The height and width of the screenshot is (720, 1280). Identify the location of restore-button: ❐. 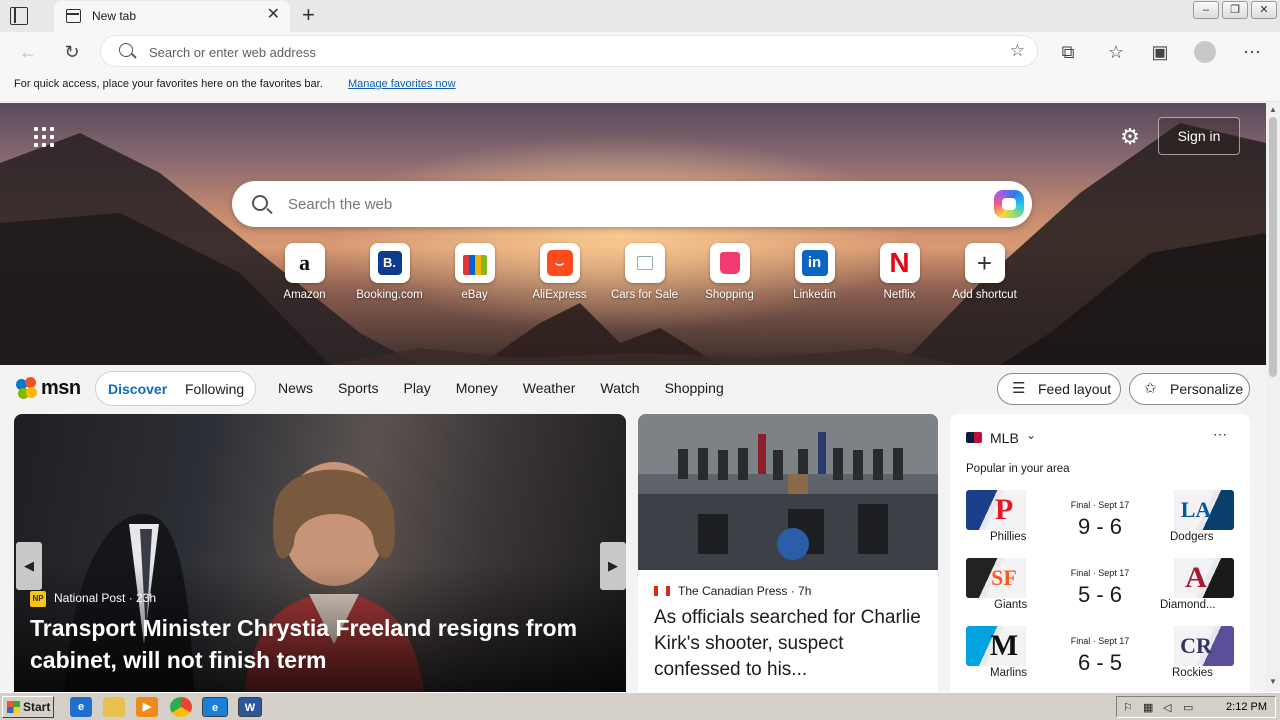
(1235, 10).